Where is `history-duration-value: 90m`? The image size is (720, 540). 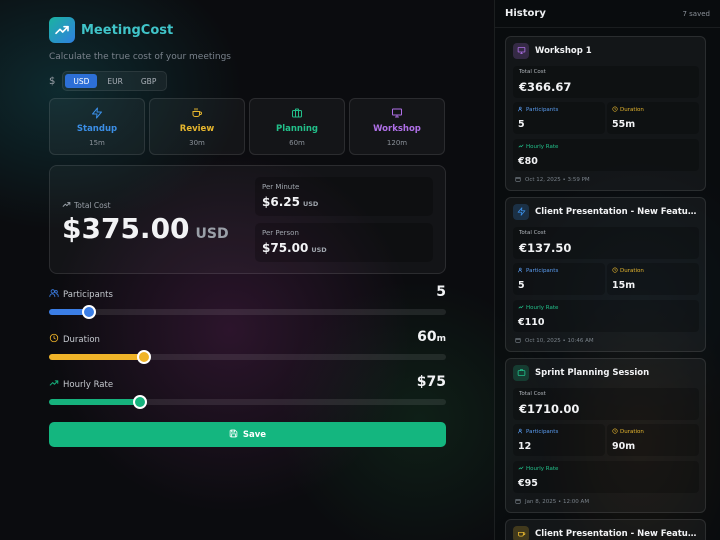
history-duration-value: 90m is located at coordinates (624, 446).